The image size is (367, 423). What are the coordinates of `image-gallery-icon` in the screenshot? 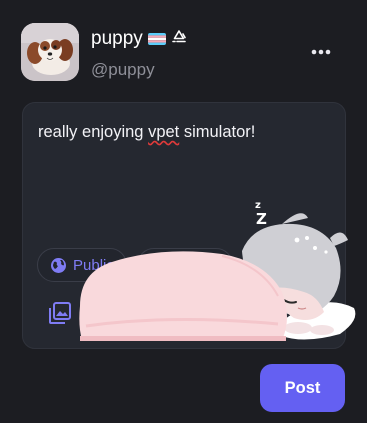 It's located at (60, 313).